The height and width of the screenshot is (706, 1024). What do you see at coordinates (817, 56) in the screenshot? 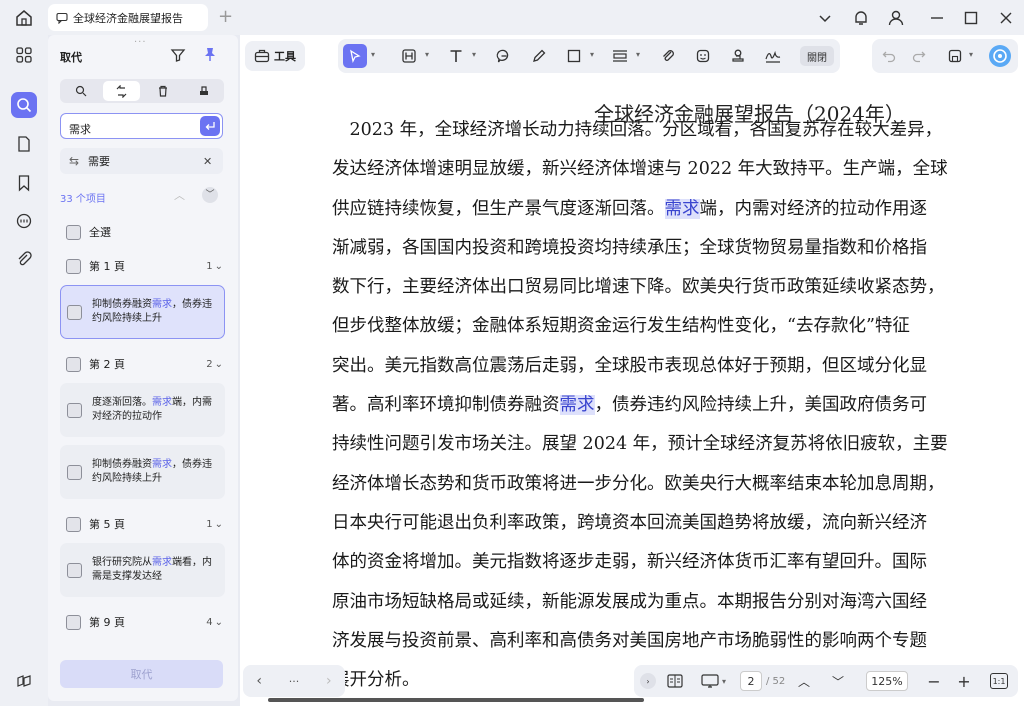
I see `close-toolbar-button: 關閉` at bounding box center [817, 56].